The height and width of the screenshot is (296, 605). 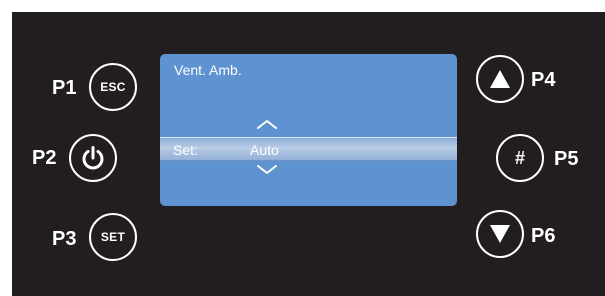 I want to click on screen-title: Vent. Amb., so click(x=208, y=70).